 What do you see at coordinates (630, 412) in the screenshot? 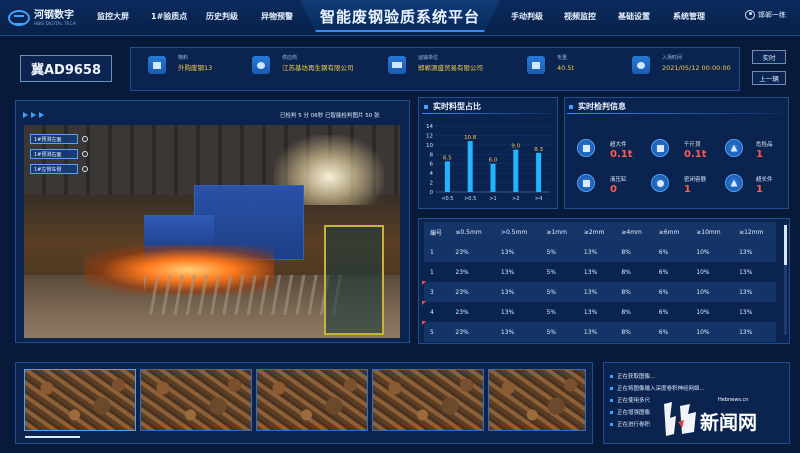
I see `log-line: 正在增强图像` at bounding box center [630, 412].